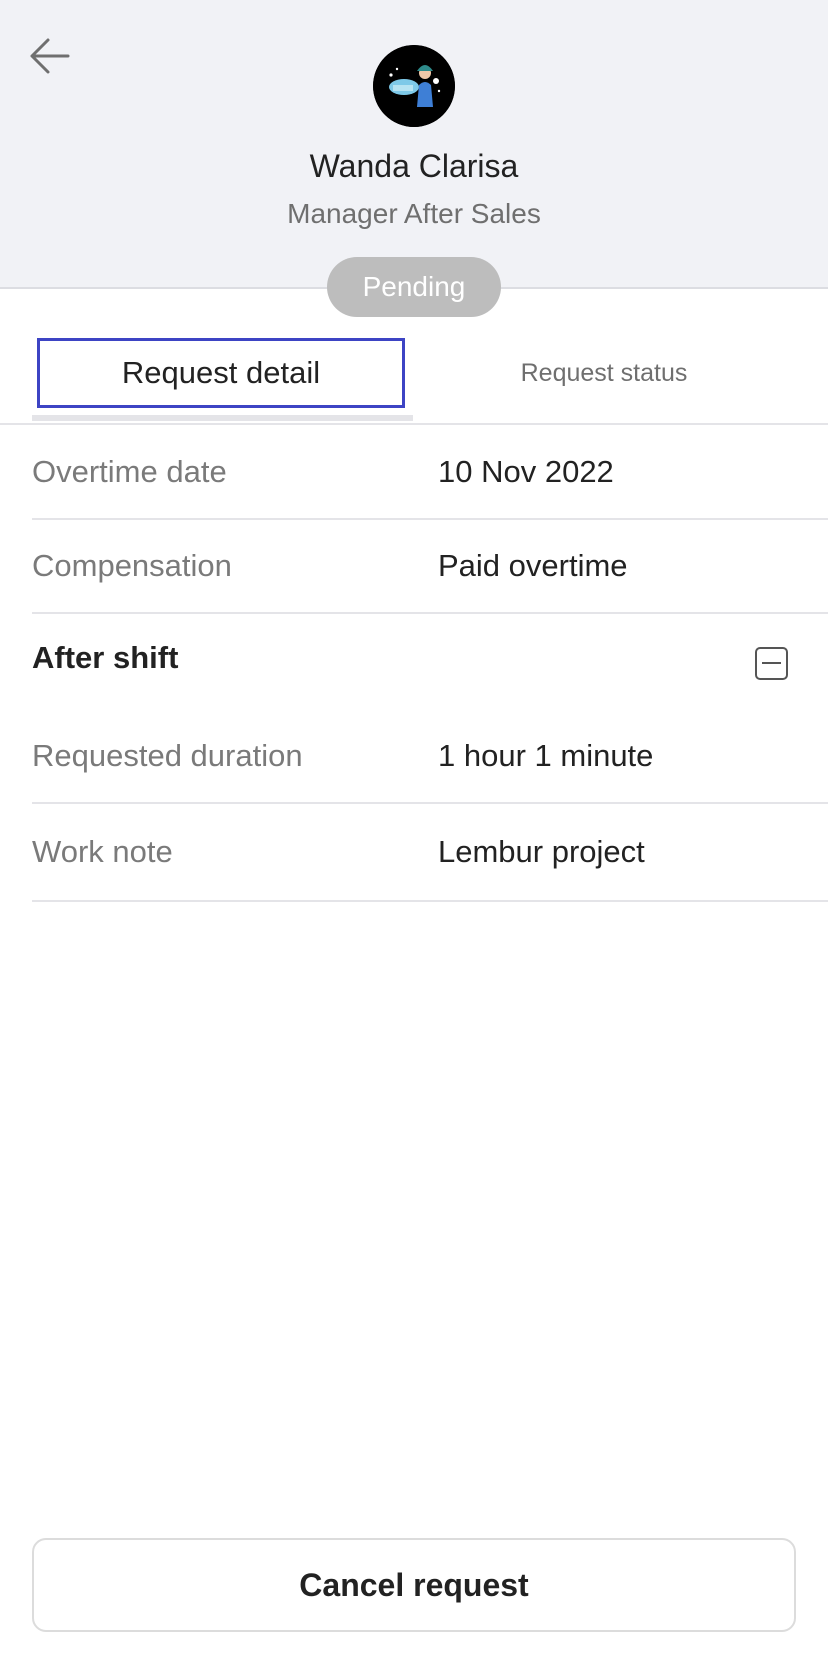 The image size is (828, 1663). What do you see at coordinates (414, 1585) in the screenshot?
I see `cancel-request-button: Cancel request` at bounding box center [414, 1585].